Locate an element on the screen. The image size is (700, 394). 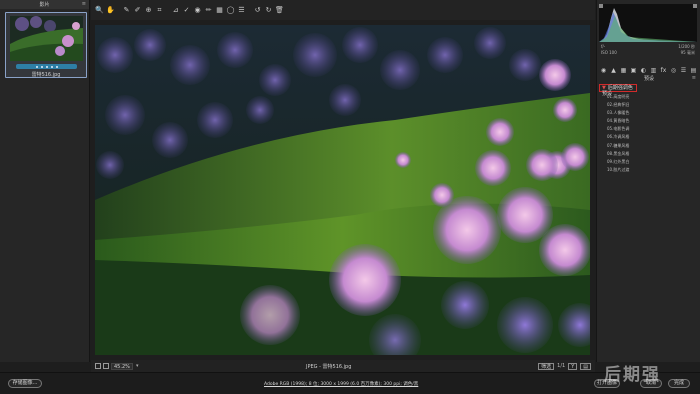
preset-item: 08.黑金风格 is located at coordinates (652, 154).